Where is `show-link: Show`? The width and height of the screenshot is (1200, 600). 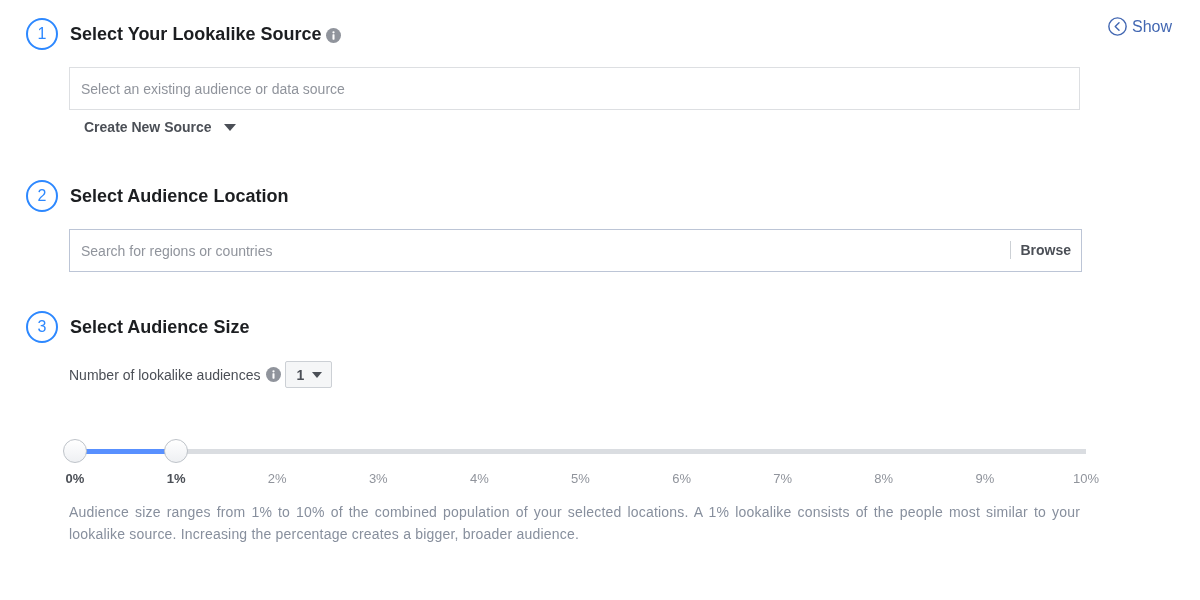
show-link: Show is located at coordinates (1139, 26).